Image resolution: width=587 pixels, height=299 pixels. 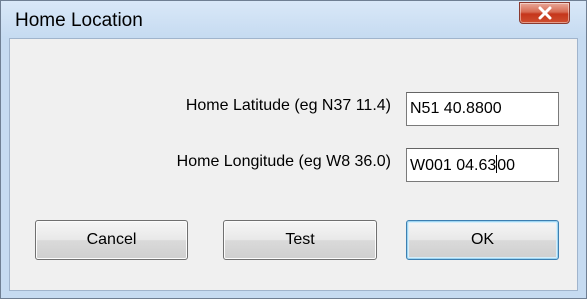 I want to click on latitude-input: N51 40.8800, so click(x=482, y=109).